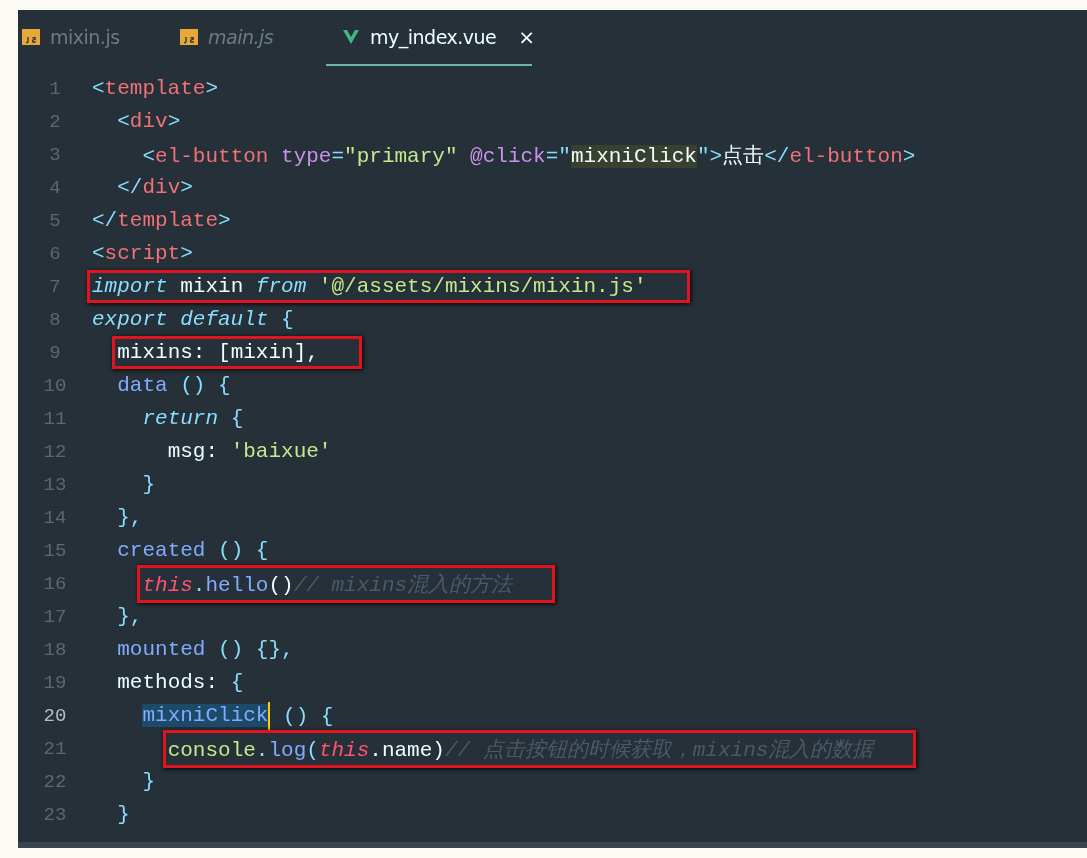 The image size is (1087, 858). Describe the element at coordinates (351, 37) in the screenshot. I see `vue-logo-icon` at that location.